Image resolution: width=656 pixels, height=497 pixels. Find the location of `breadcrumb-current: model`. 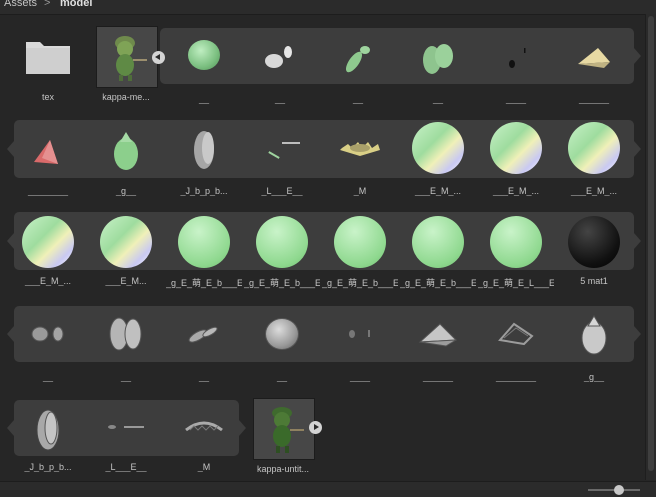

breadcrumb-current: model is located at coordinates (76, 4).